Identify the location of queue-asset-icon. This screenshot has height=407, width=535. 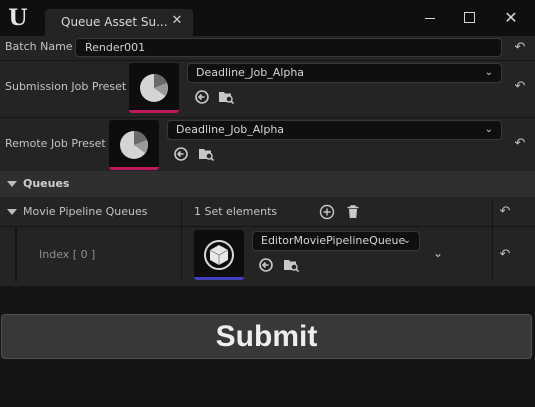
(219, 255).